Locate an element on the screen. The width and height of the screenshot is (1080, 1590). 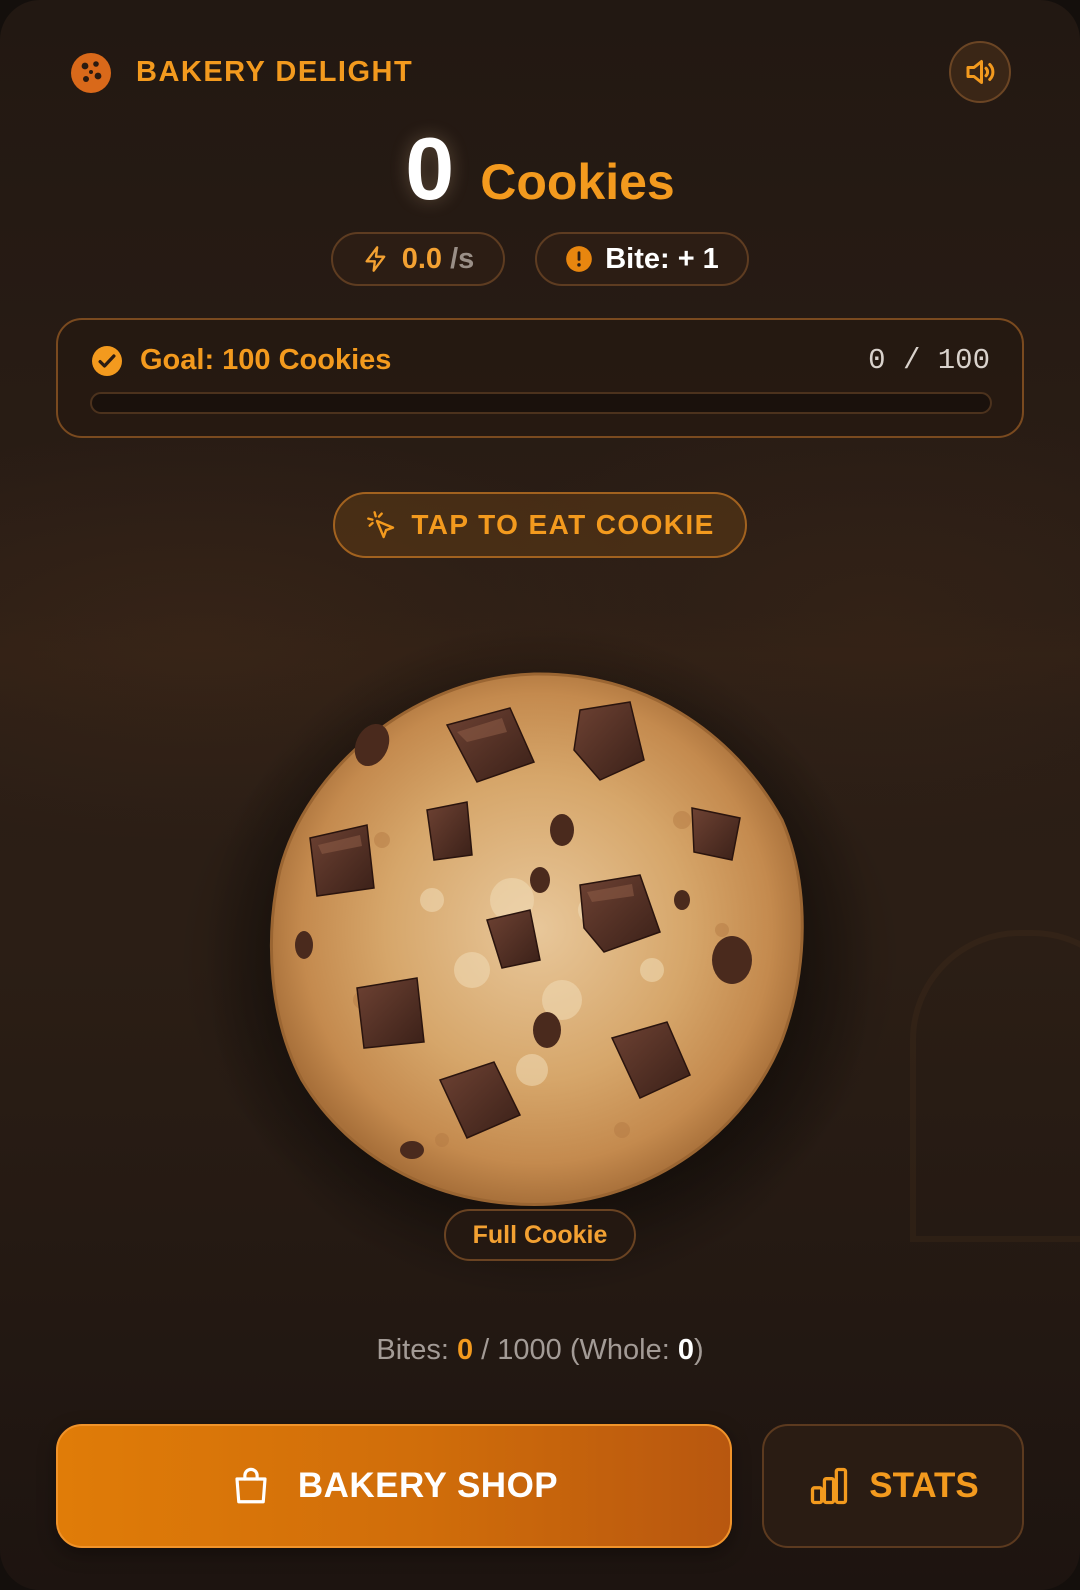
bites-total: / 1000 (Whole: is located at coordinates (575, 1350).